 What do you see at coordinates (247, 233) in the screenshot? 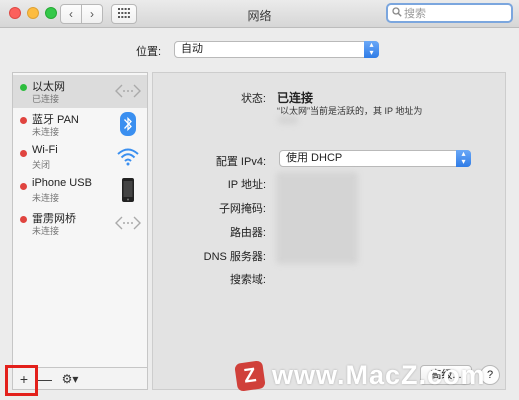
I see `router-label: 路由器:` at bounding box center [247, 233].